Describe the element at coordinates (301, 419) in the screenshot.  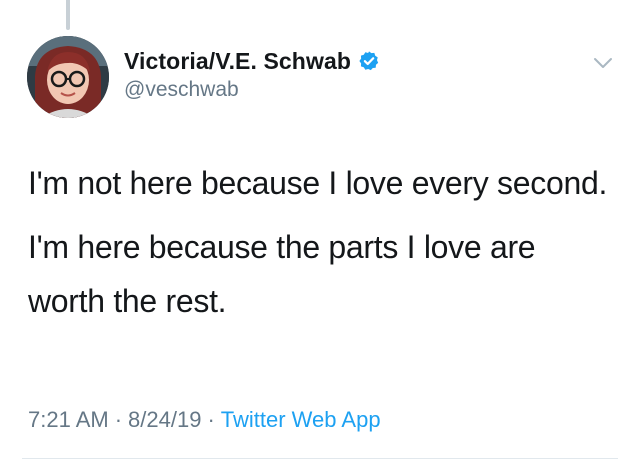
I see `tweet-source-link: Twitter Web App` at that location.